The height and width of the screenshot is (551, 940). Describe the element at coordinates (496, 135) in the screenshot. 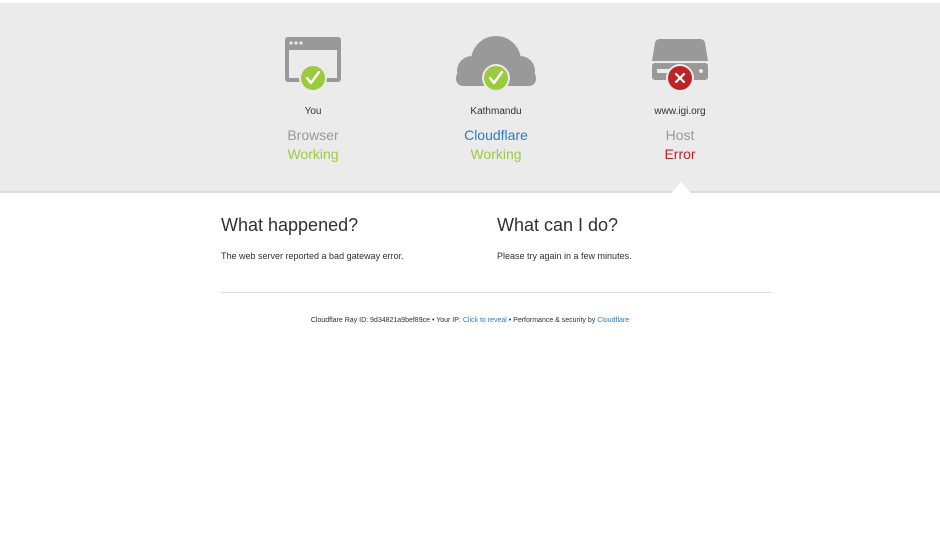

I see `cloudflare-link: Cloudflare` at that location.